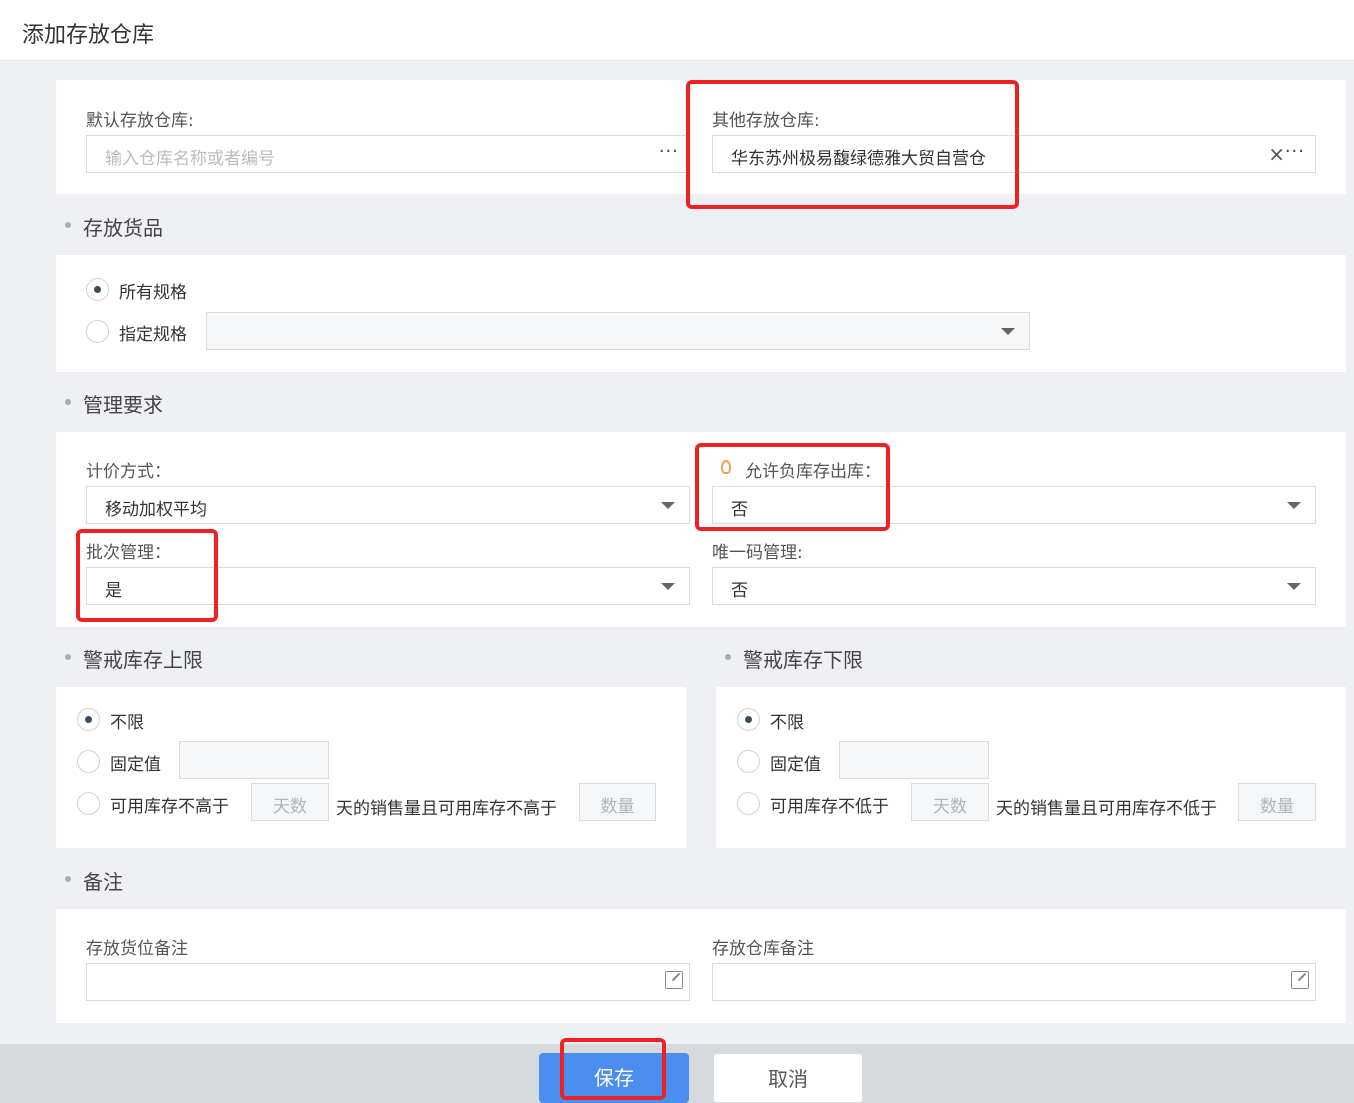 The width and height of the screenshot is (1354, 1103). What do you see at coordinates (858, 159) in the screenshot?
I see `other-warehouse-value: 华东苏州极易馥绿德雅大贸自营仓` at bounding box center [858, 159].